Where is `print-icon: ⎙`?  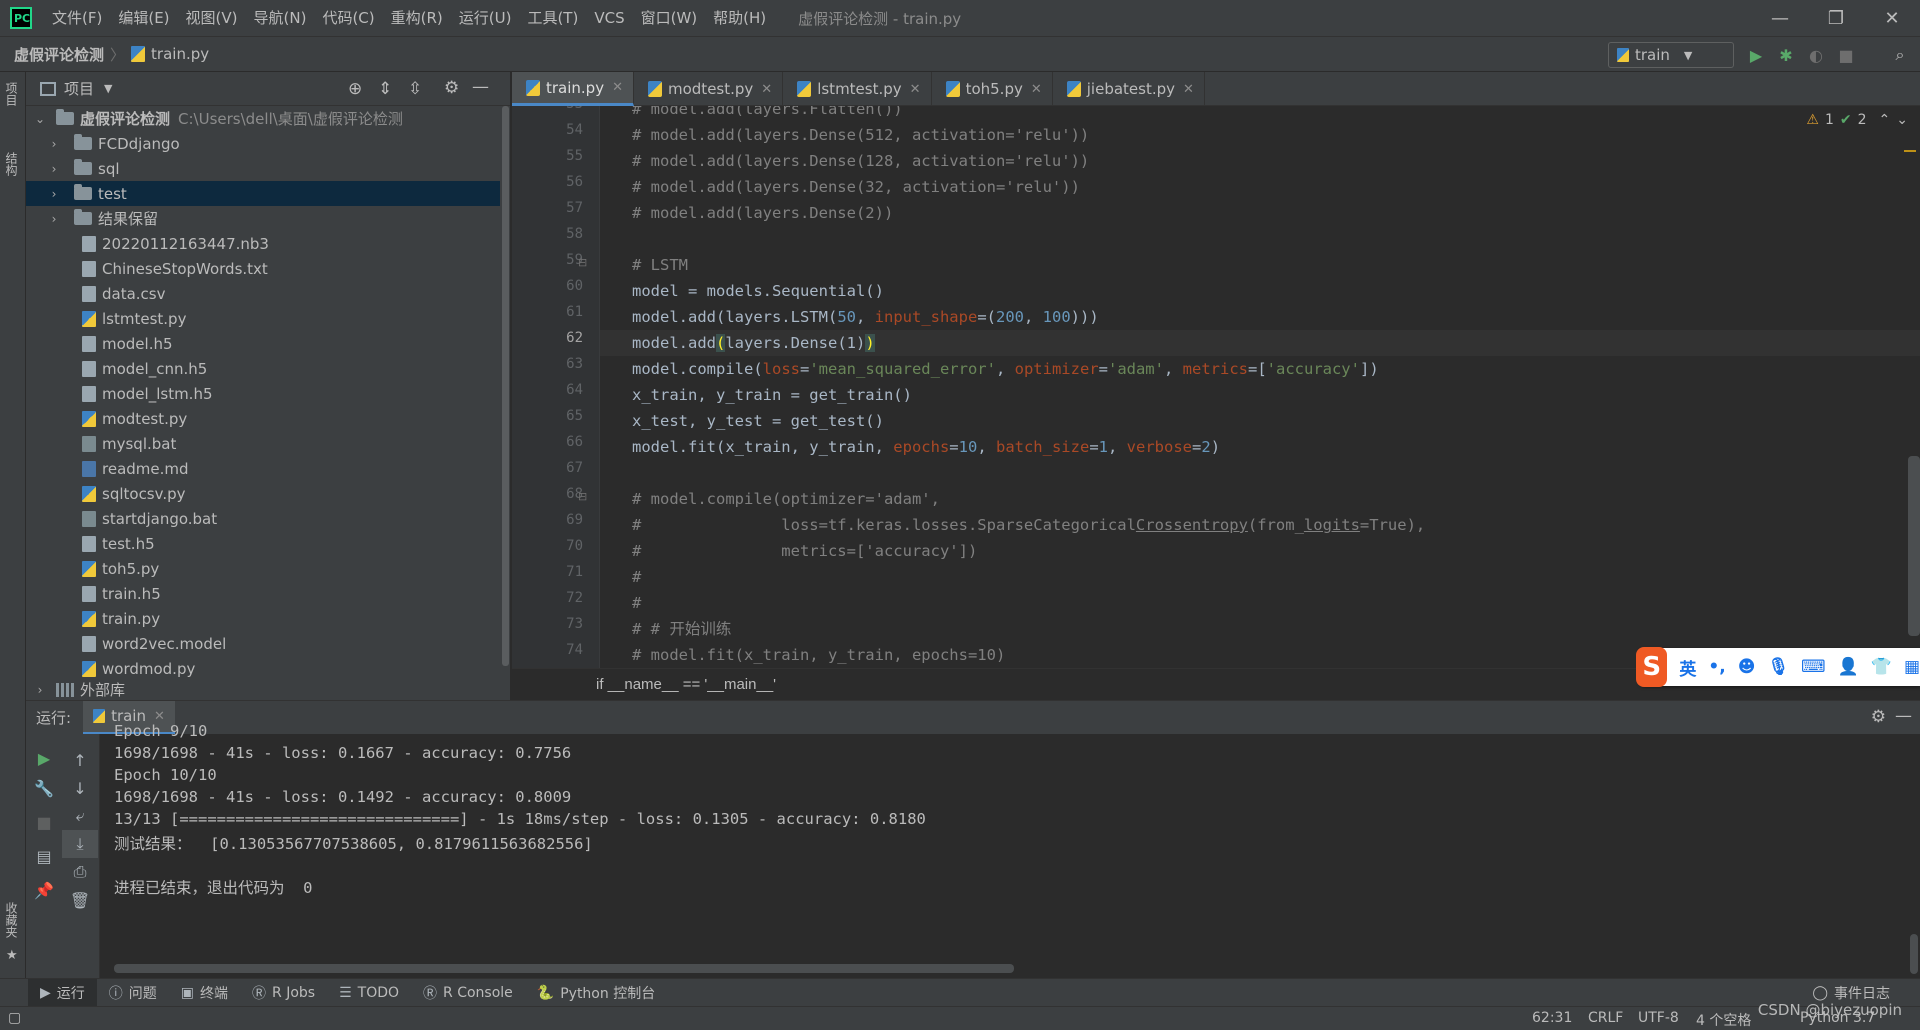 print-icon: ⎙ is located at coordinates (80, 872).